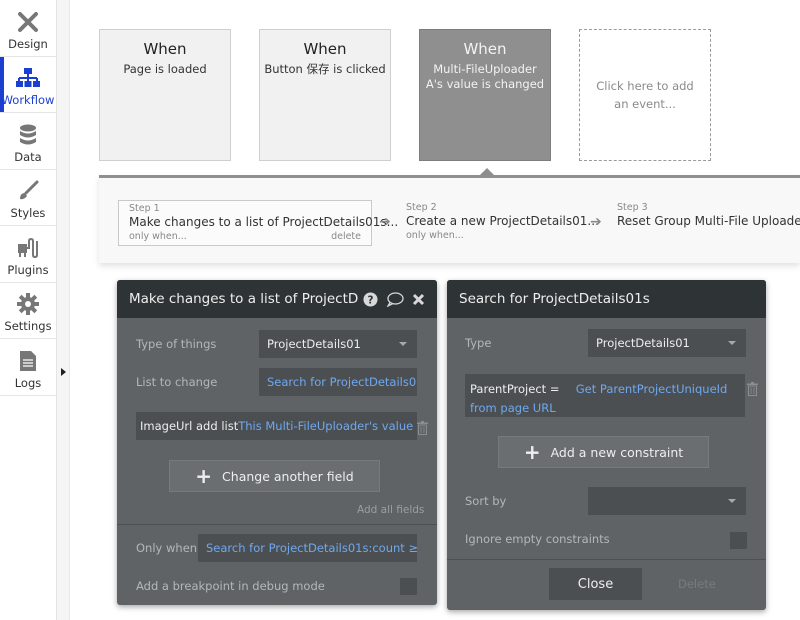 The height and width of the screenshot is (620, 800). I want to click on sidebar-item-label: Logs, so click(28, 382).